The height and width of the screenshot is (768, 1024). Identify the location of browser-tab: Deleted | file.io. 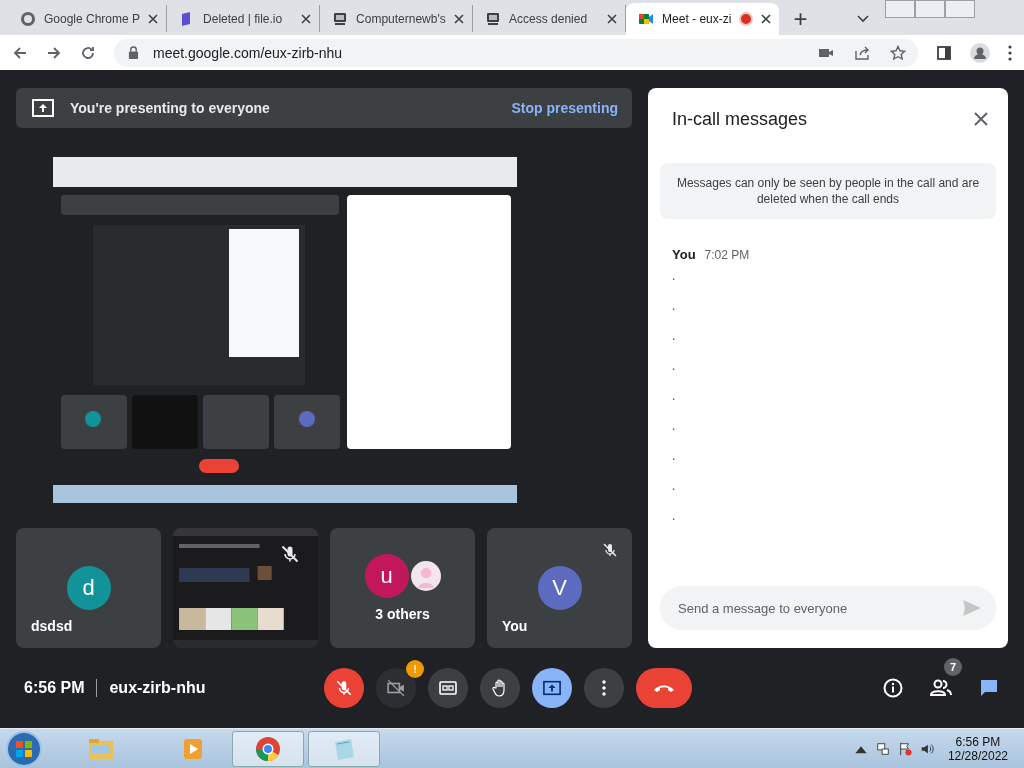
(244, 18).